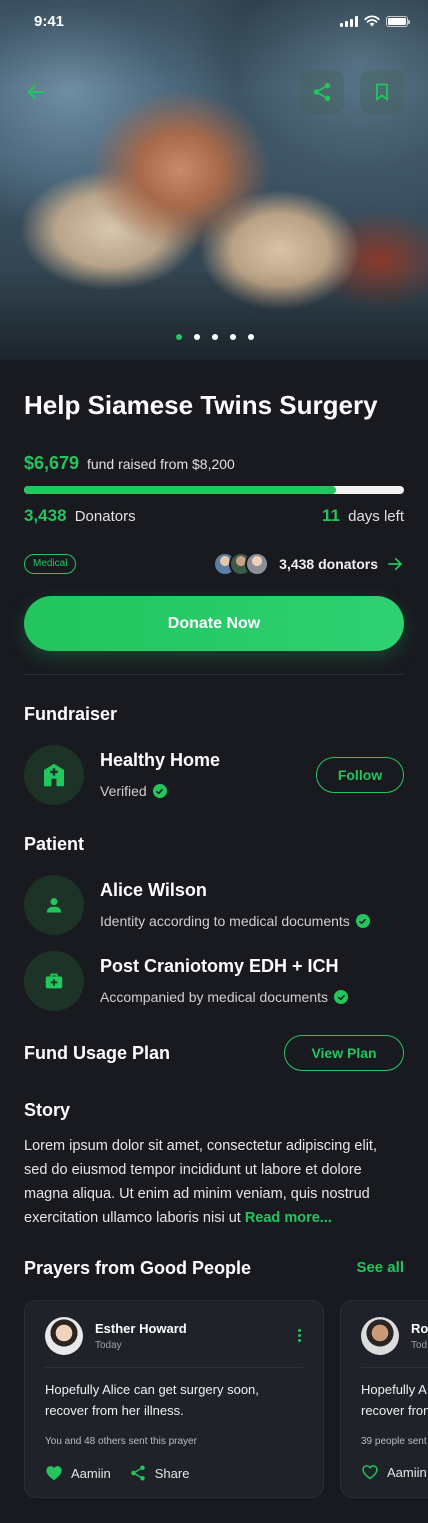 This screenshot has height=1523, width=428. What do you see at coordinates (299, 1335) in the screenshot?
I see `more-options-icon` at bounding box center [299, 1335].